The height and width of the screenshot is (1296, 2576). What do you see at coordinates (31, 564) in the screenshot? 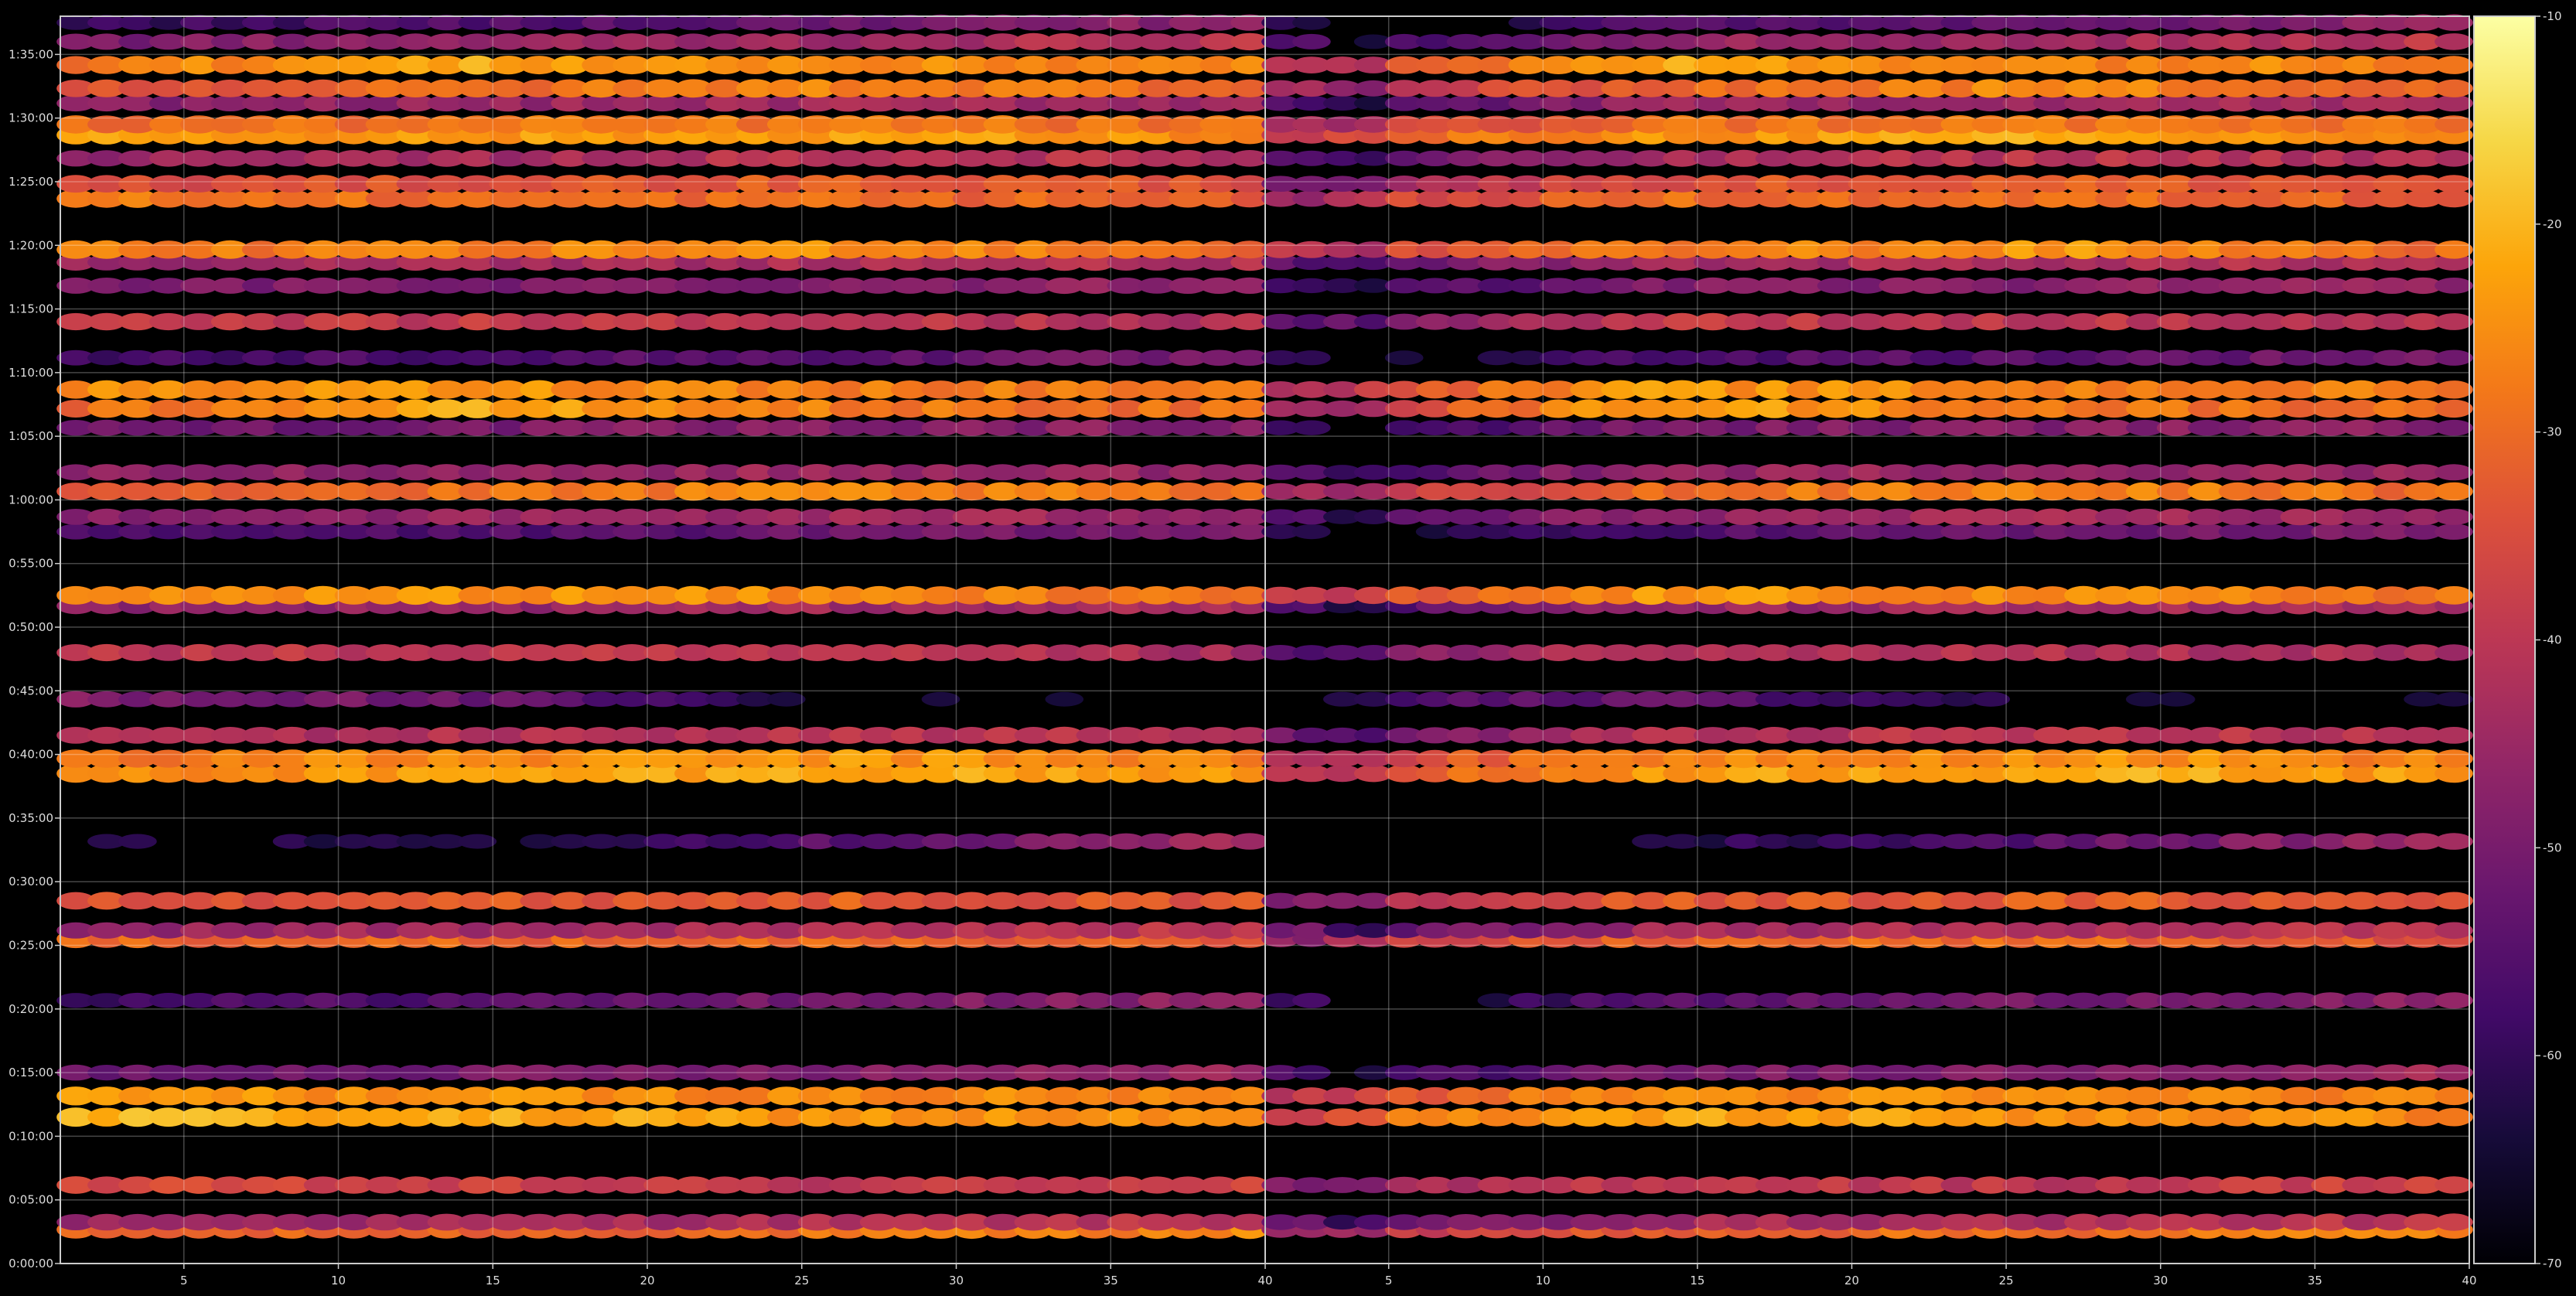
I see `y-tick-label: 0:55:00` at bounding box center [31, 564].